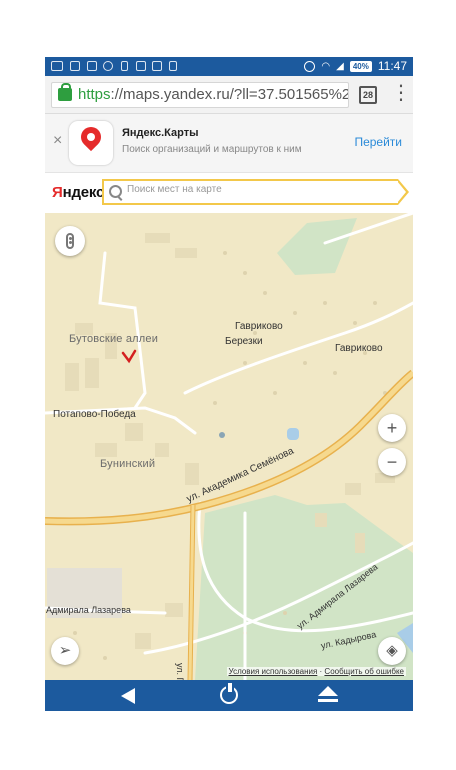  Describe the element at coordinates (180, 671) in the screenshot. I see `map-label-pontryagina: ул. Понтрягина` at that location.